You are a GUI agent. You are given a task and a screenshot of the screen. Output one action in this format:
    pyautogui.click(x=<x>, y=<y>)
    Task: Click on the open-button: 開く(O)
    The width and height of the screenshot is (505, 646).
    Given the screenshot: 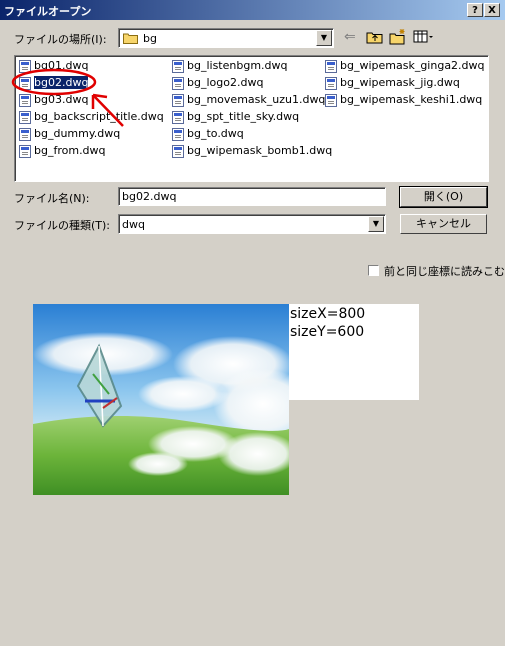 What is the action you would take?
    pyautogui.click(x=443, y=197)
    